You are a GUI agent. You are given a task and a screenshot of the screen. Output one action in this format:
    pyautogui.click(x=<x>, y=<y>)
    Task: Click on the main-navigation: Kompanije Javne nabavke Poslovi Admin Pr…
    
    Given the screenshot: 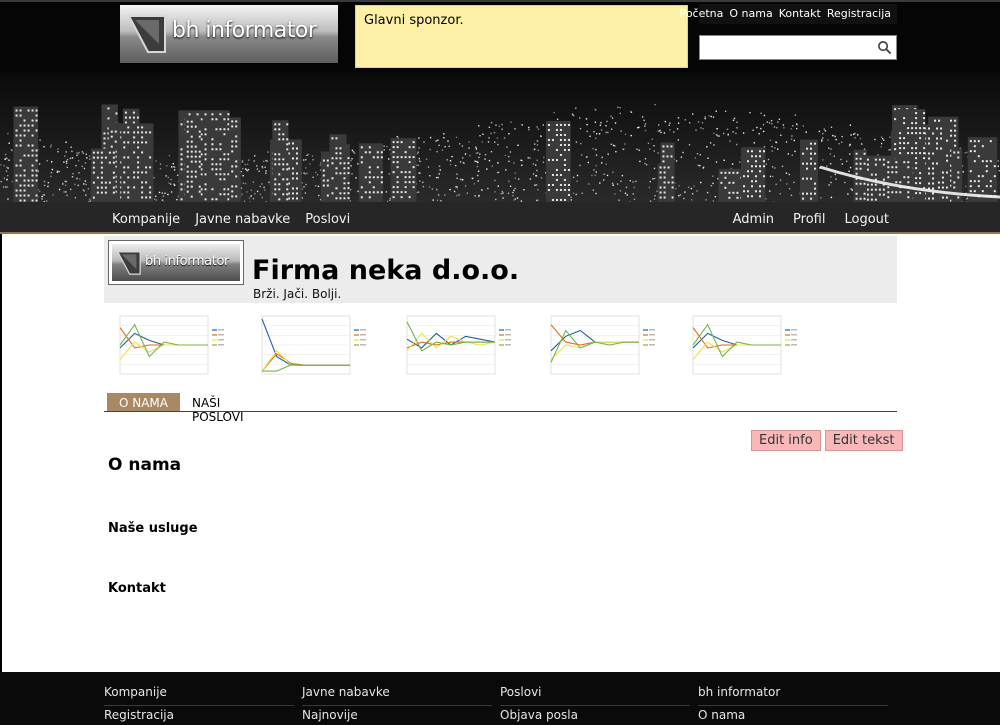 What is the action you would take?
    pyautogui.click(x=500, y=218)
    